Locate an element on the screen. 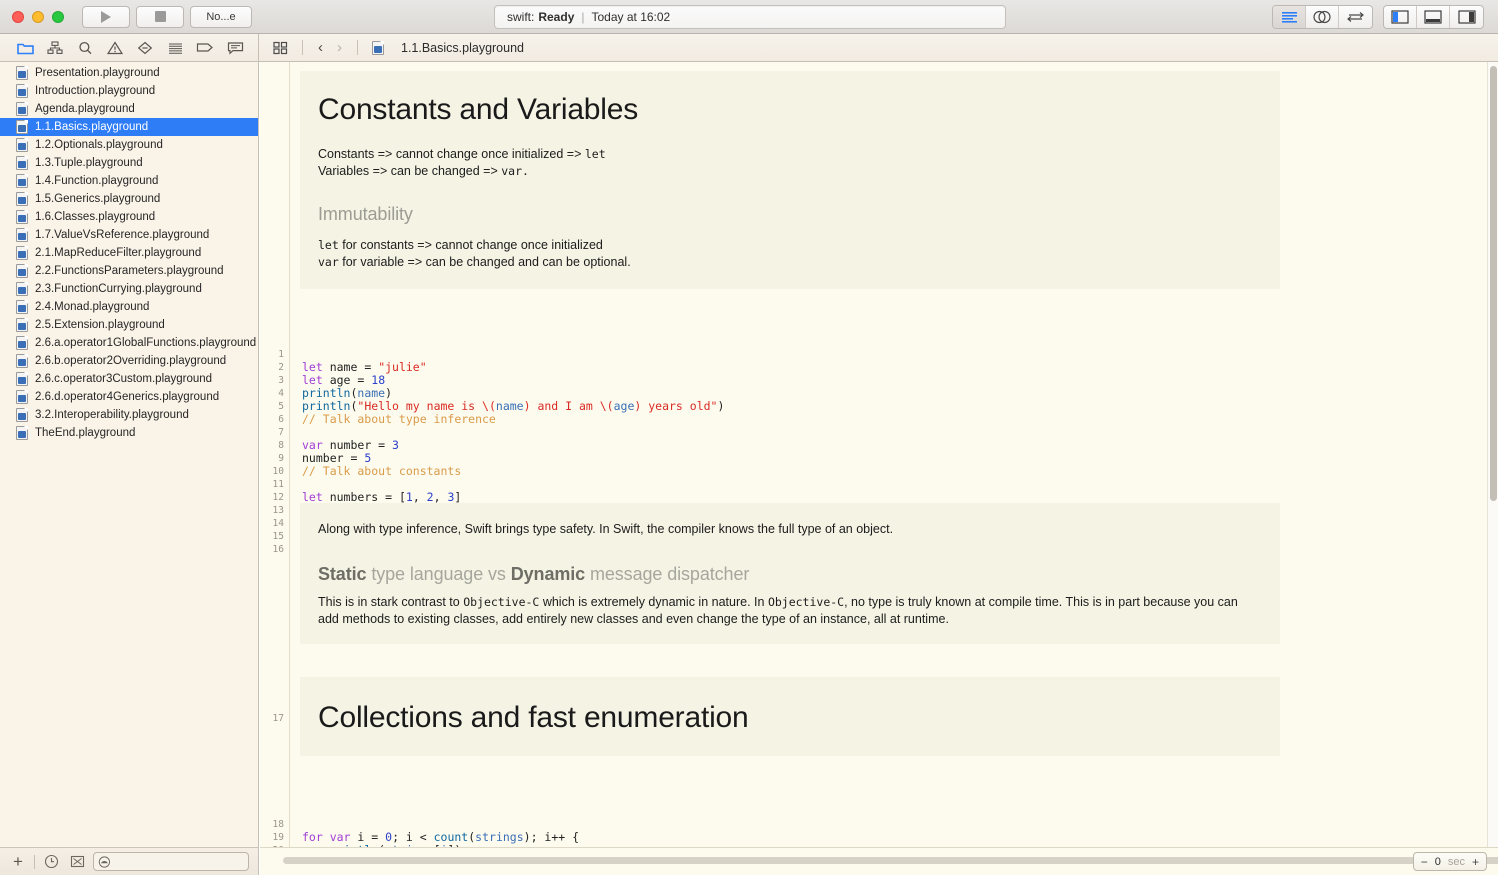  code-token: "julie" is located at coordinates (402, 367).